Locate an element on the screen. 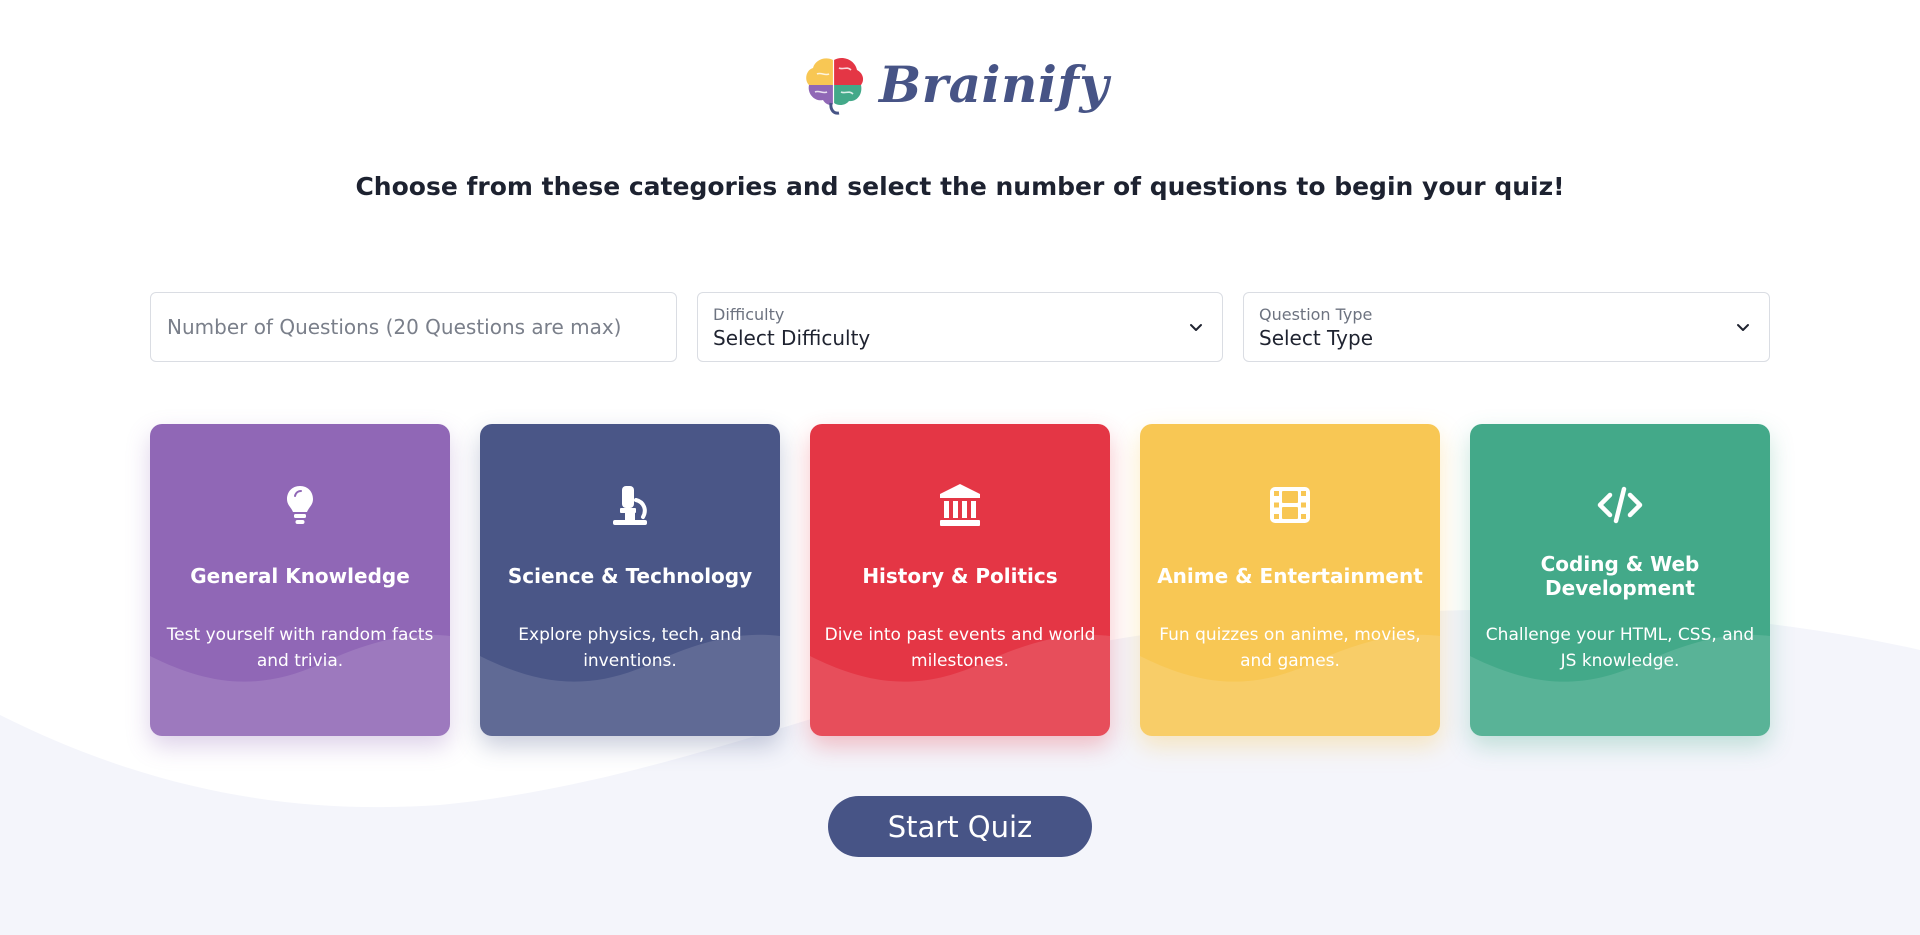 The height and width of the screenshot is (935, 1920). question-type-label: Question Type is located at coordinates (1316, 314).